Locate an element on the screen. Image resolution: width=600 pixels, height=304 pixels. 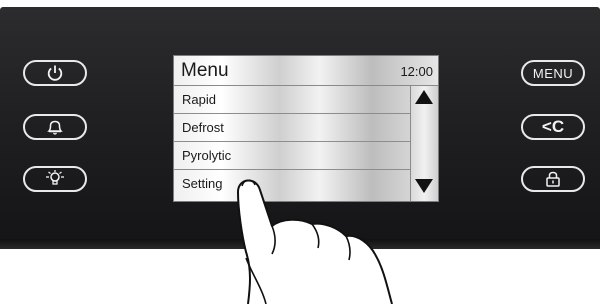
menu-item-label: Setting is located at coordinates (202, 183).